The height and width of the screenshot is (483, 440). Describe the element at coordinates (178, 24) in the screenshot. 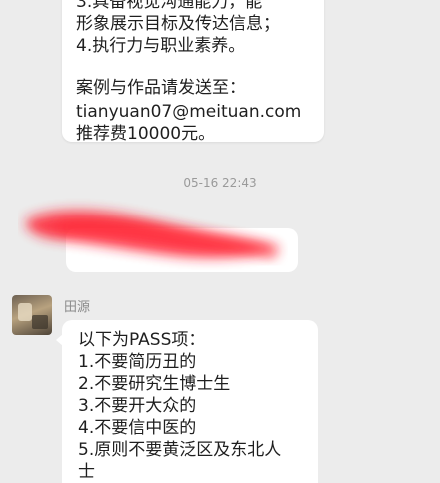

I see `message-line: 形象展示目标及传达信息；` at that location.